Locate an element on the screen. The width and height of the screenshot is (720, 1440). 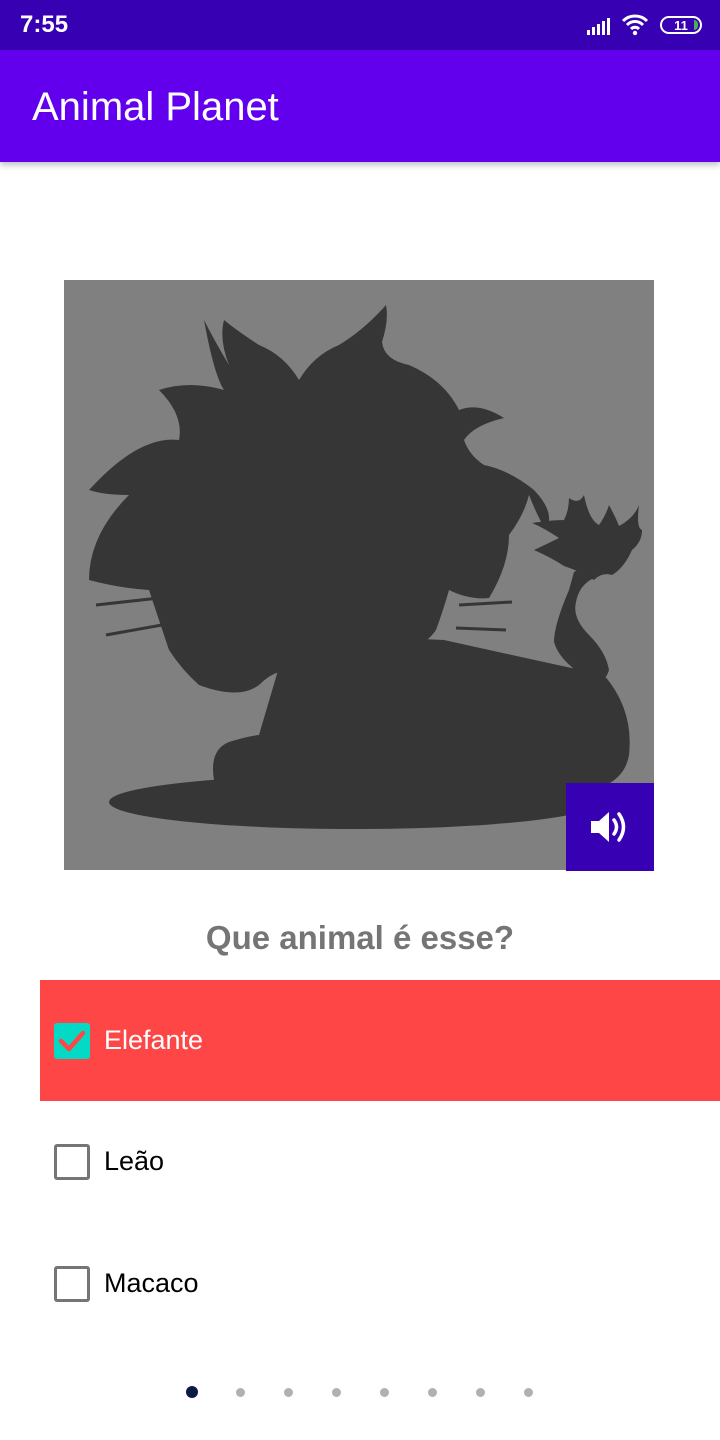
status-bar: 7:55 11 is located at coordinates (360, 25).